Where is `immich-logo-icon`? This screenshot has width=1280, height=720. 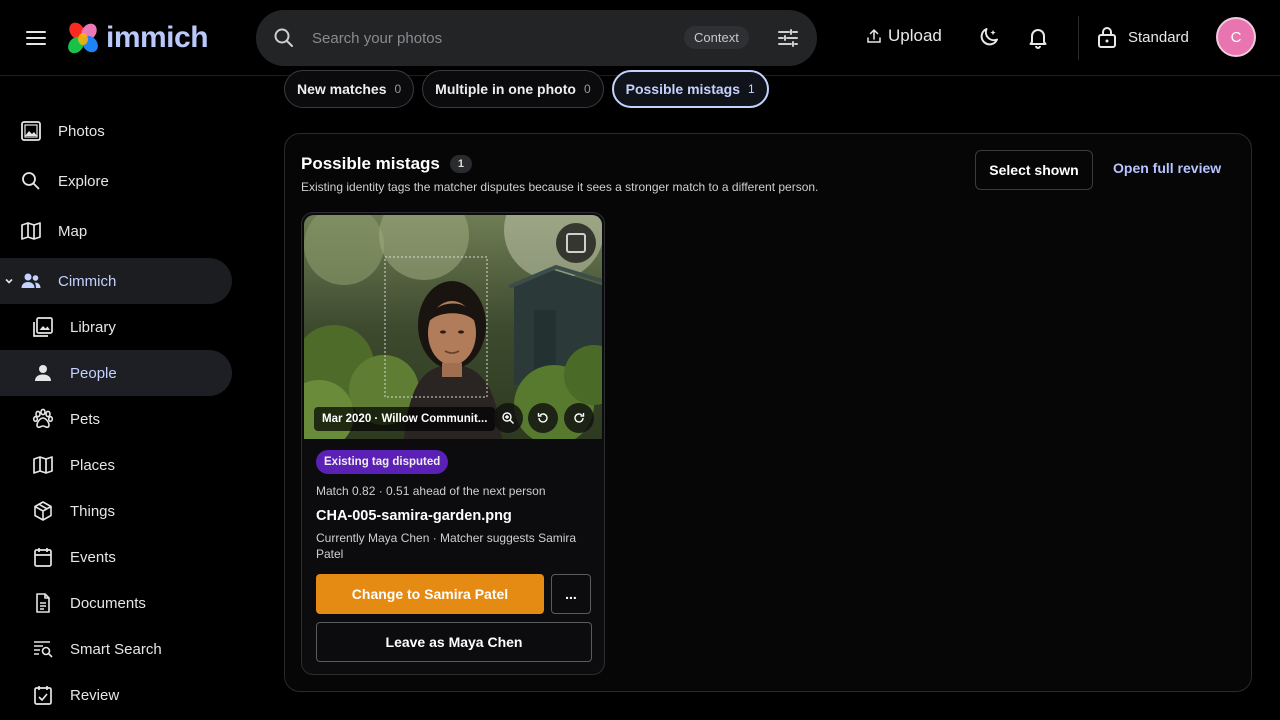 immich-logo-icon is located at coordinates (83, 38).